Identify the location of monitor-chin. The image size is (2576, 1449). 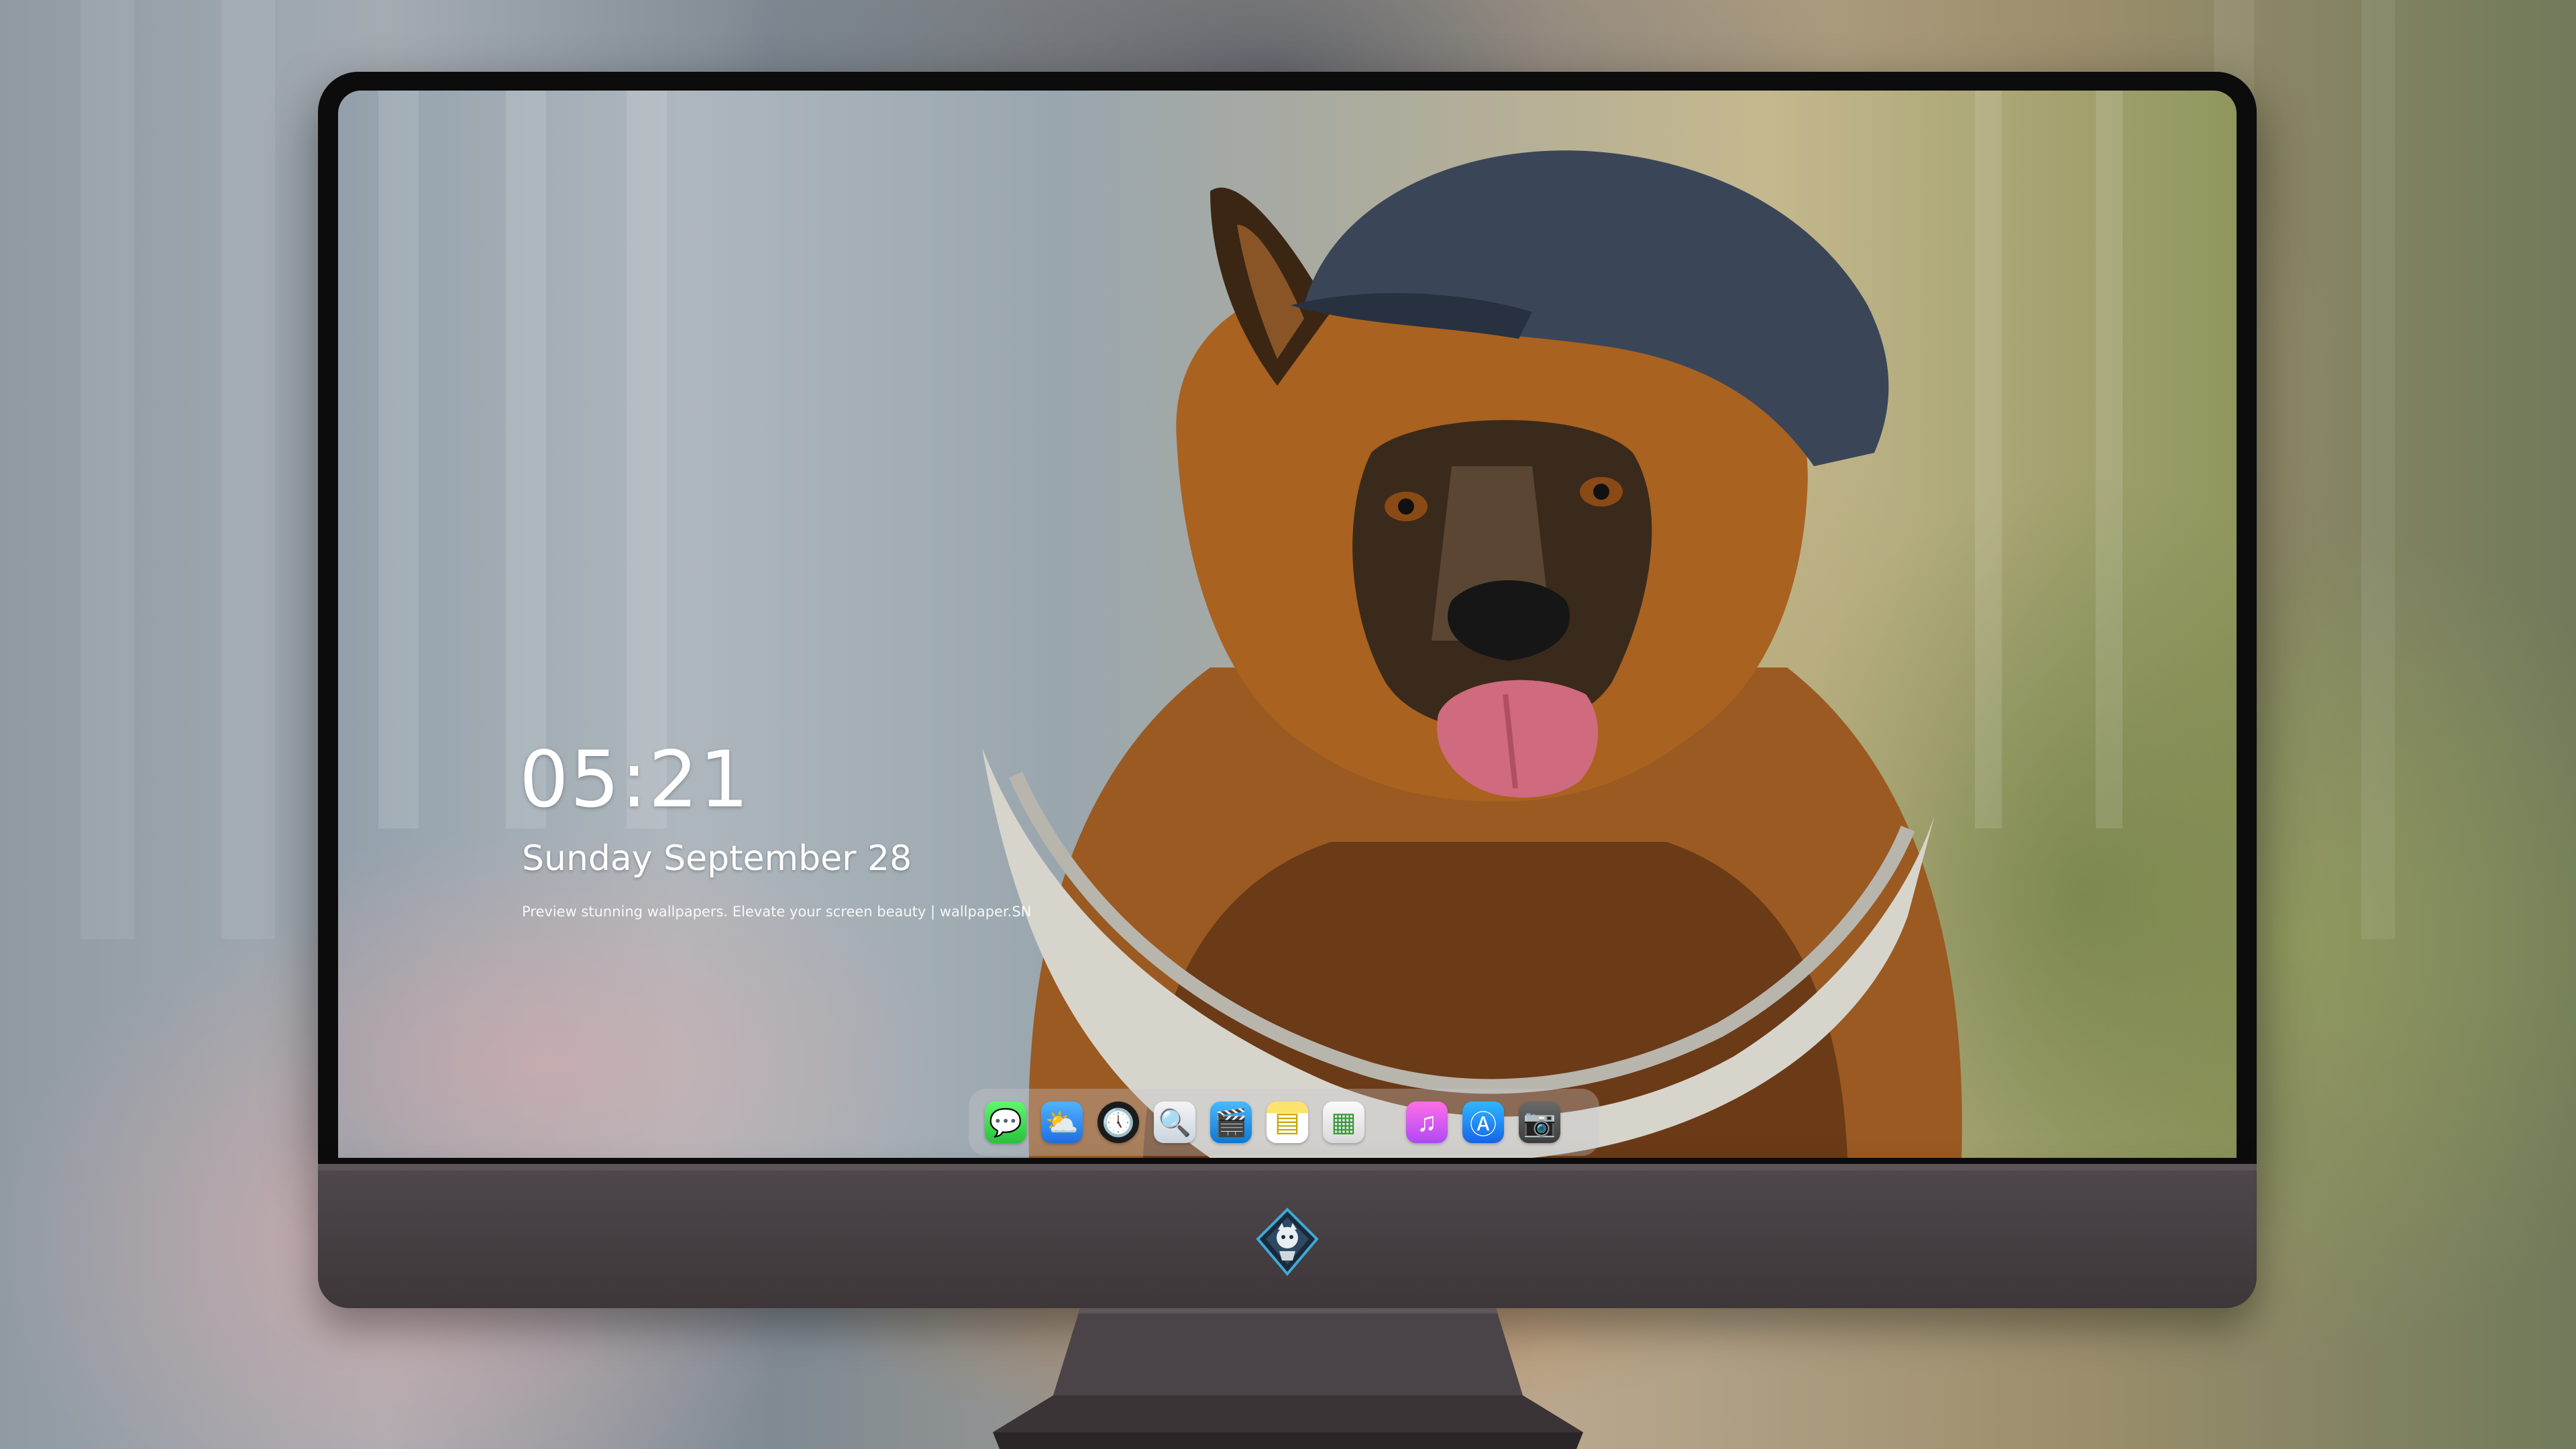
(1287, 1236).